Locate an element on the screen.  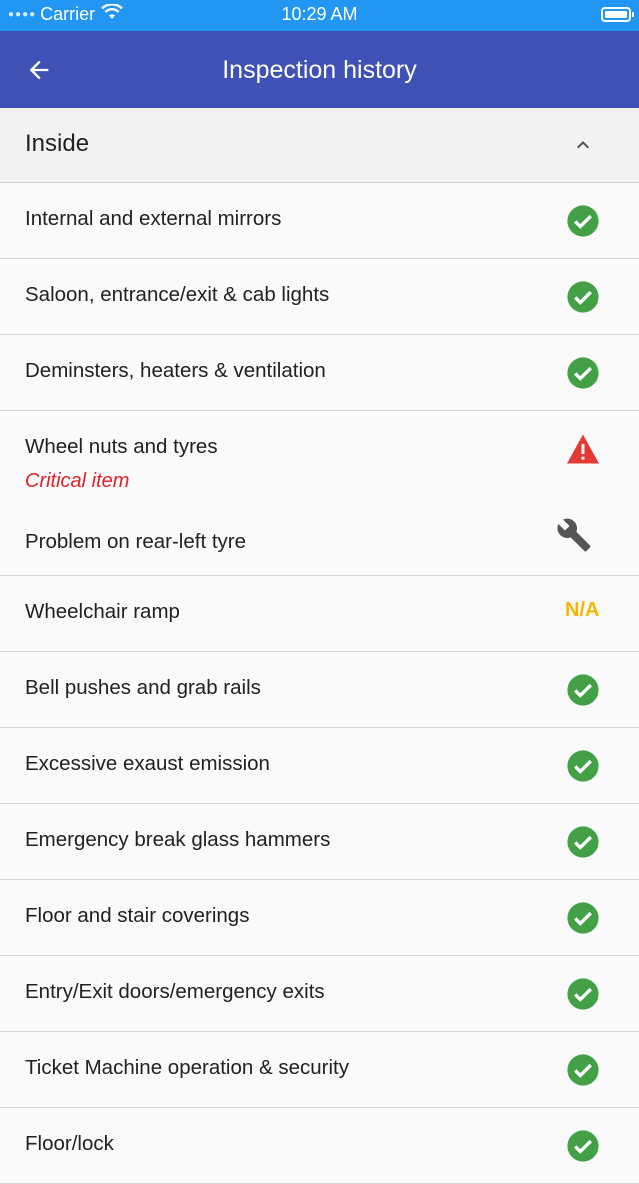
list-item: Bell pushes and grab rails is located at coordinates (319, 690).